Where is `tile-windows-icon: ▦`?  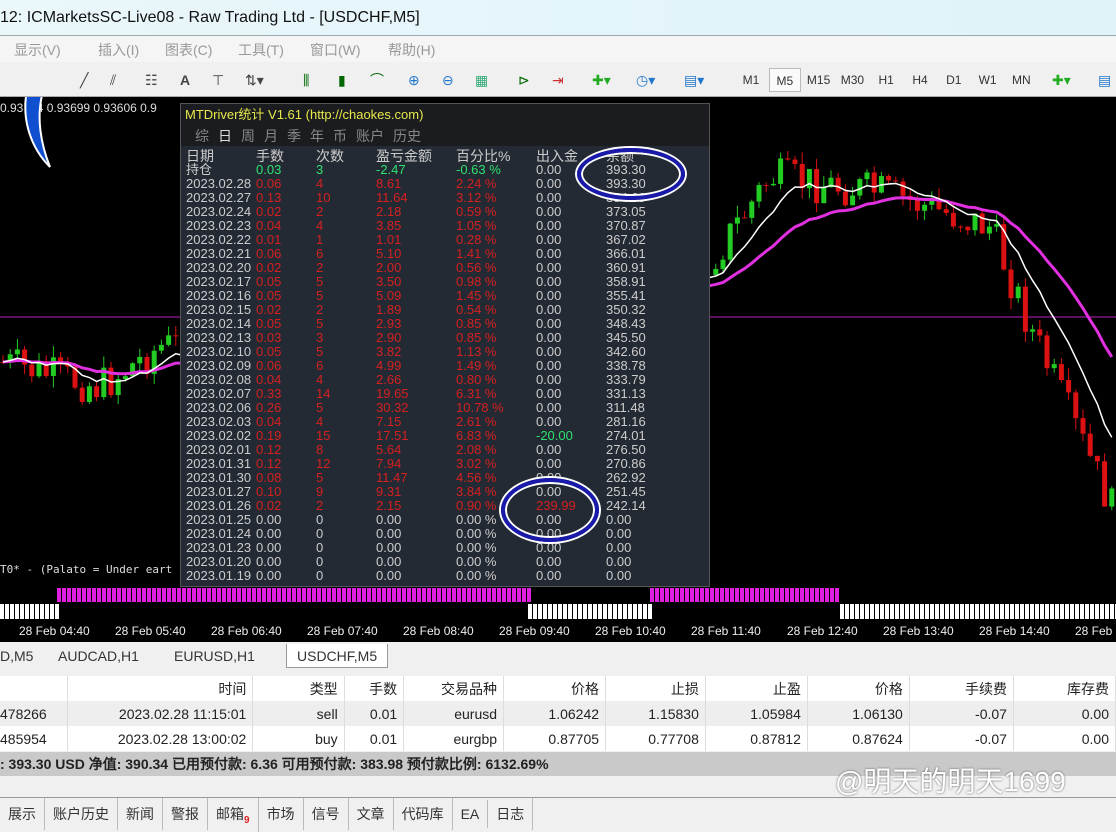 tile-windows-icon: ▦ is located at coordinates (481, 80).